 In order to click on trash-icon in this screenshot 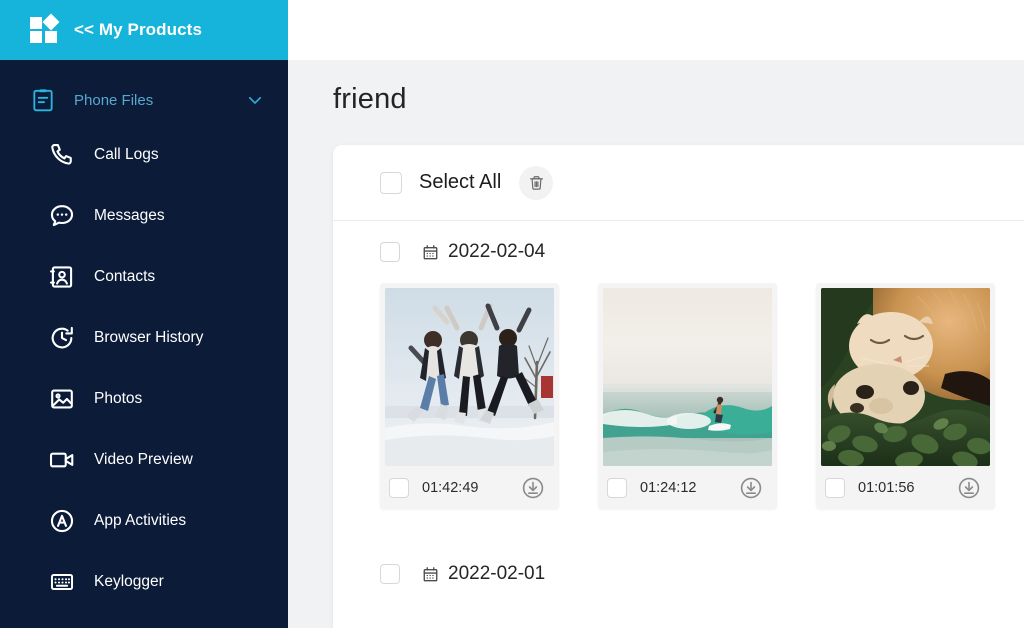, I will do `click(536, 183)`.